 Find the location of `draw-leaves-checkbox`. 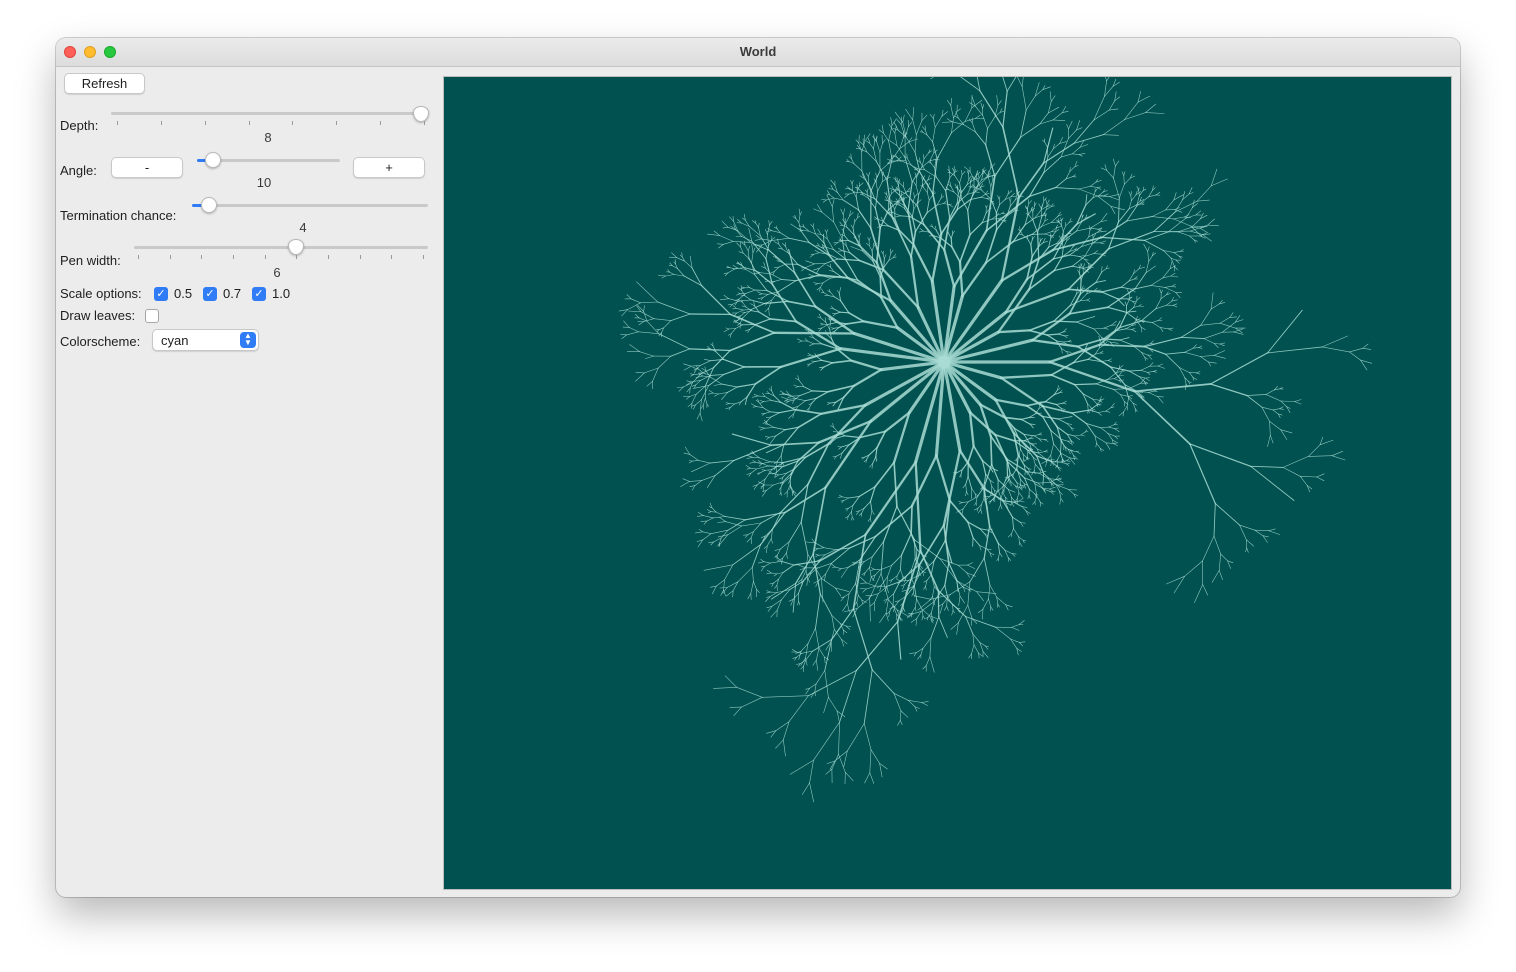

draw-leaves-checkbox is located at coordinates (152, 316).